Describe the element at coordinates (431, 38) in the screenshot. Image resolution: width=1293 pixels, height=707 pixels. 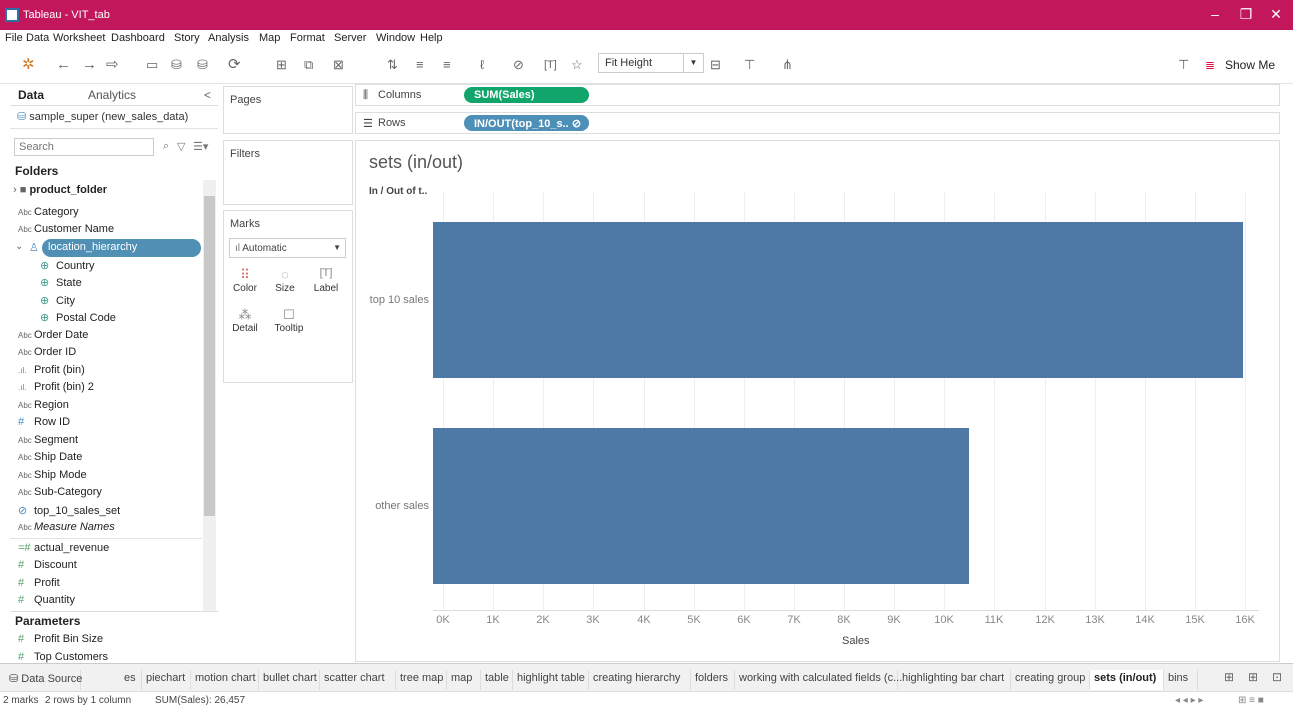
I see `menu-help: Help` at that location.